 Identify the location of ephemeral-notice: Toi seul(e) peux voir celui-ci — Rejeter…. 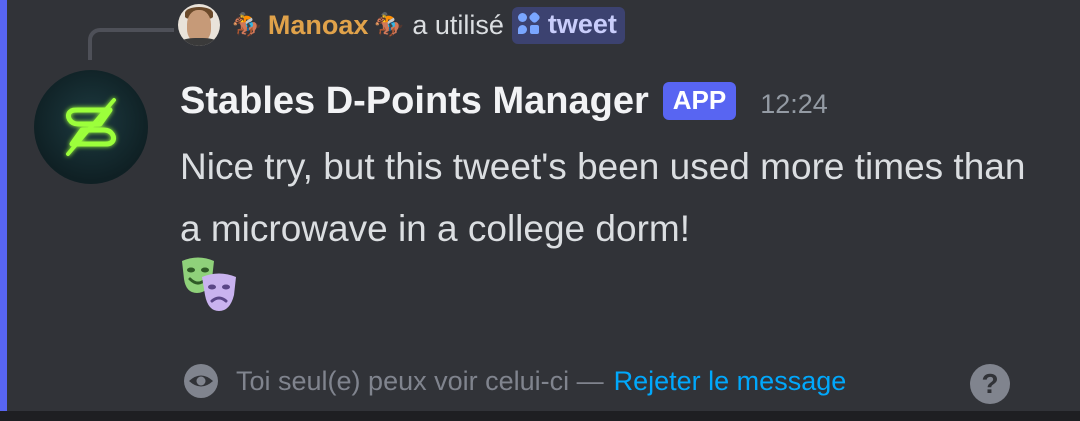
(514, 381).